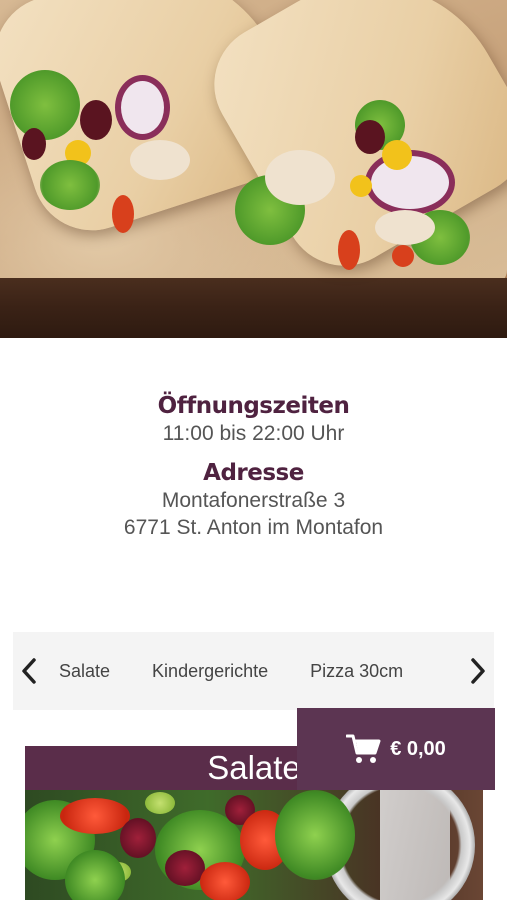 The width and height of the screenshot is (507, 900). Describe the element at coordinates (363, 748) in the screenshot. I see `cart-icon` at that location.